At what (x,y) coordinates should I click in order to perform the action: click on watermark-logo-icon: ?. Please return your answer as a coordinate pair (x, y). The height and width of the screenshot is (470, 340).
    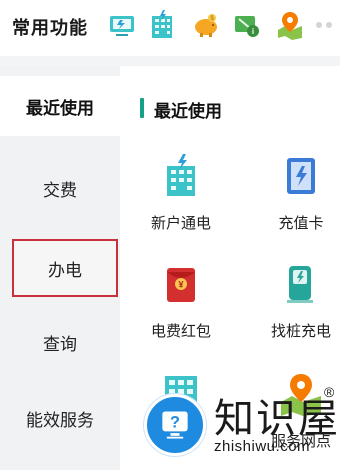
    Looking at the image, I should click on (175, 425).